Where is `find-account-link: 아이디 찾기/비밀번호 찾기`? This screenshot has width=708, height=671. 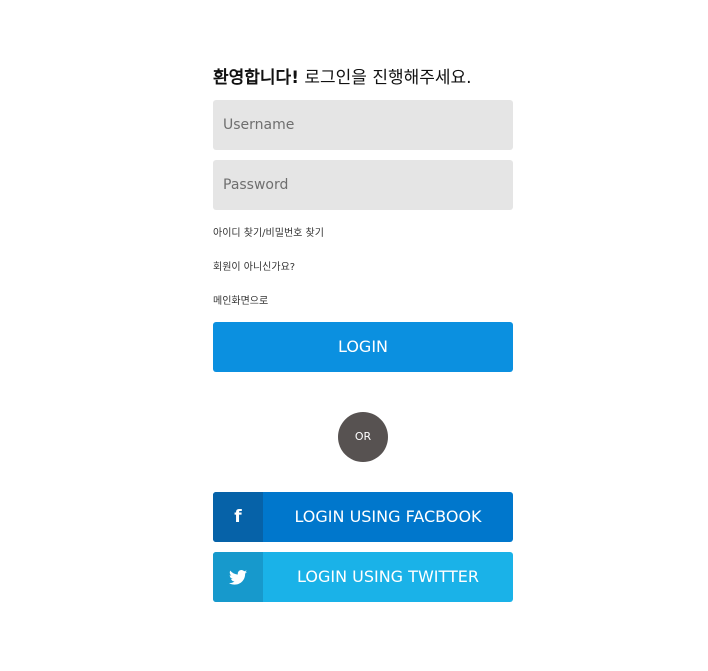
find-account-link: 아이디 찾기/비밀번호 찾기 is located at coordinates (363, 234).